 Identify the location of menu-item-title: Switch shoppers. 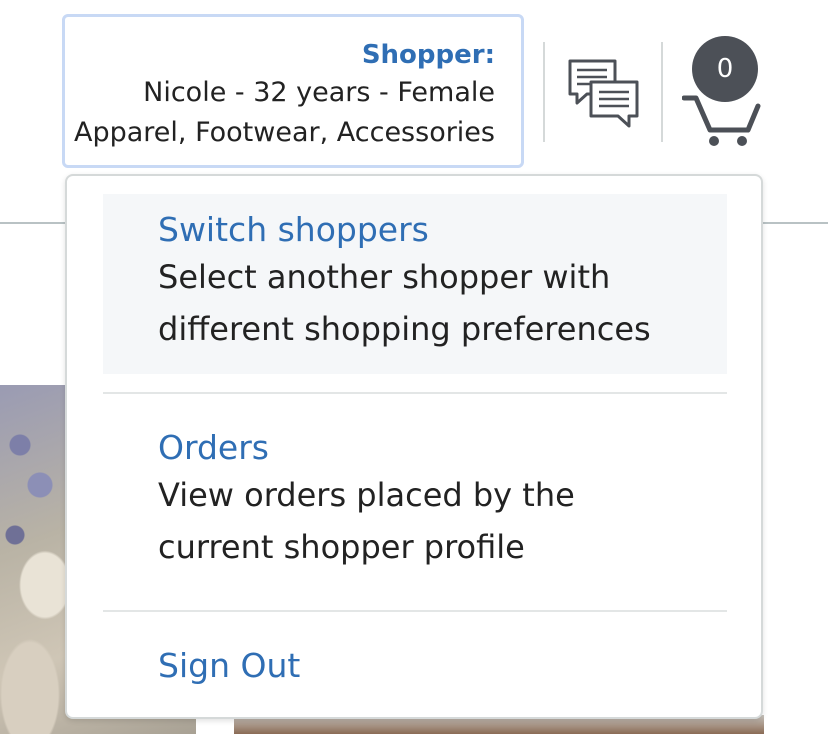
(293, 229).